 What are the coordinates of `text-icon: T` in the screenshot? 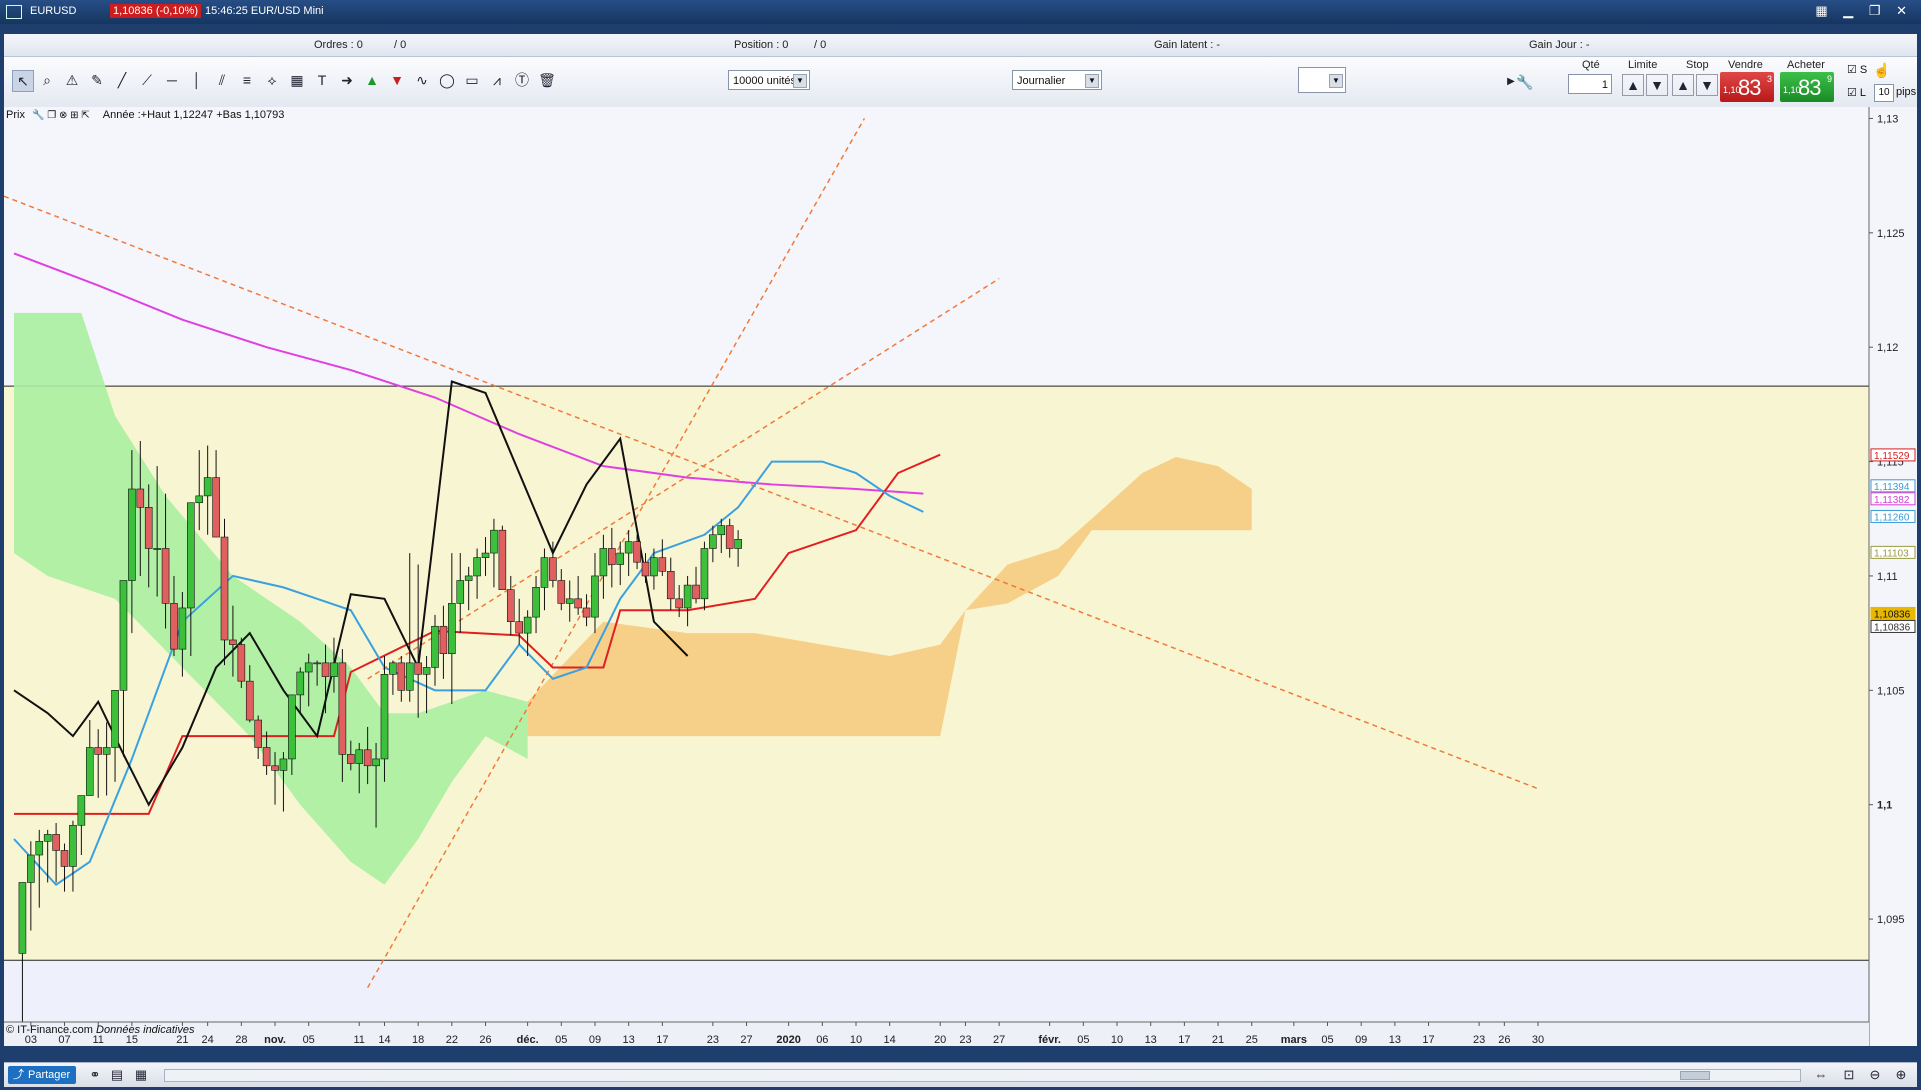 It's located at (322, 80).